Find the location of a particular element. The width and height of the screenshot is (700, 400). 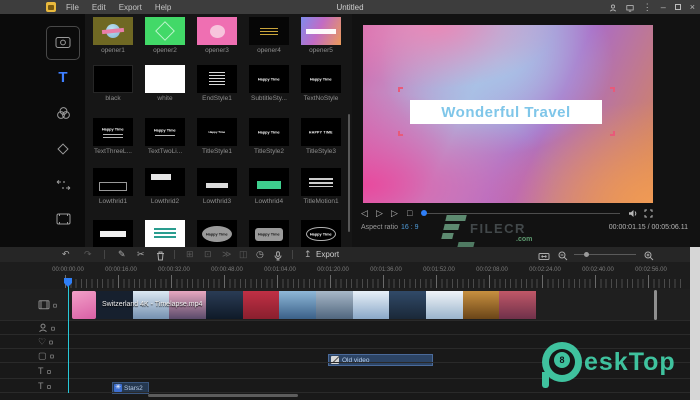

video-clip: Switzerland 4K - Timelapse.mp4 is located at coordinates (316, 305).